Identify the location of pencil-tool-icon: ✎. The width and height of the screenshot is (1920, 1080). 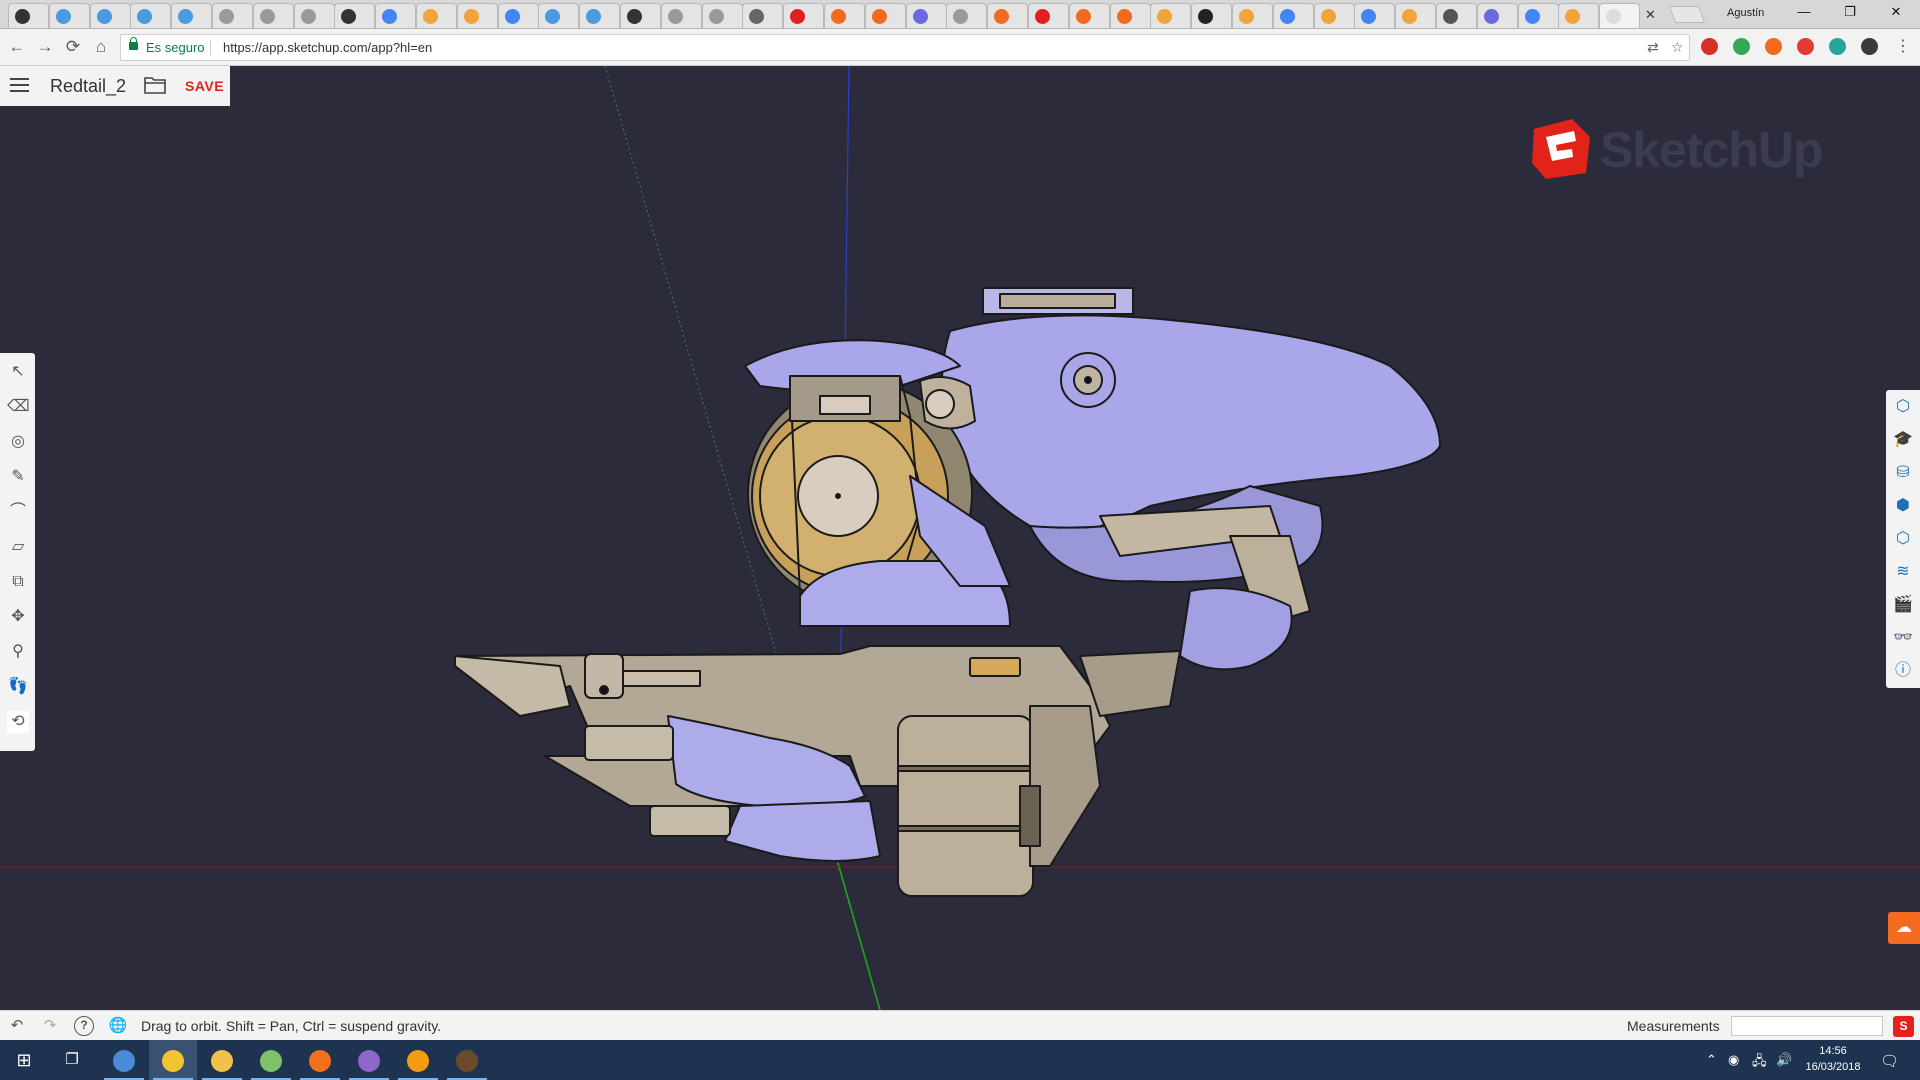
(18, 477).